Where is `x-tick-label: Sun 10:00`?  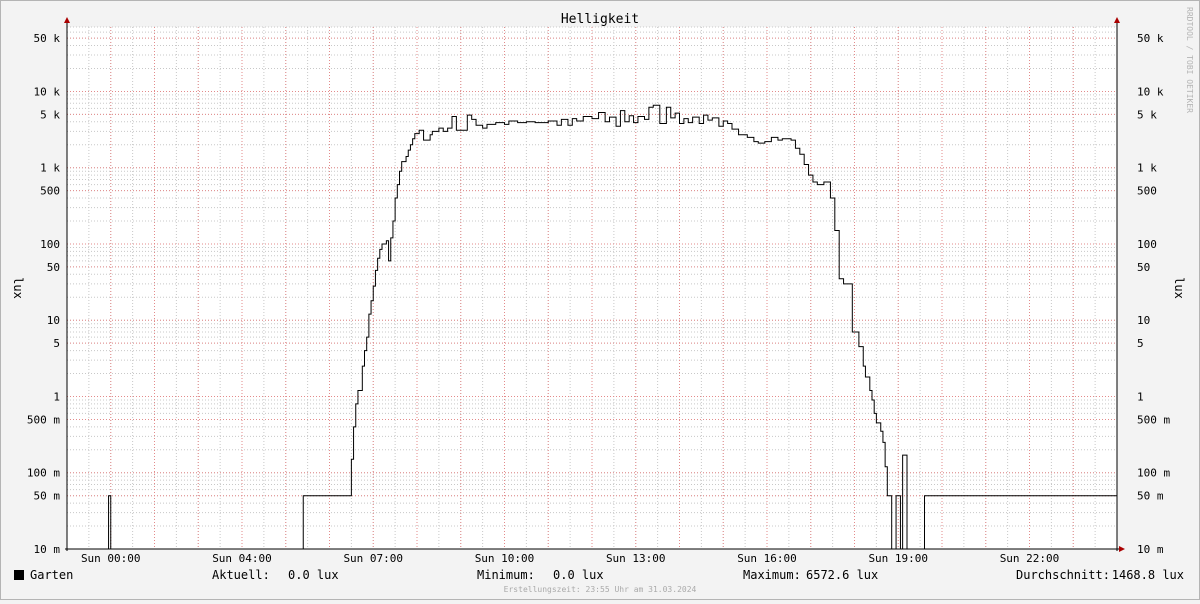 x-tick-label: Sun 10:00 is located at coordinates (505, 558).